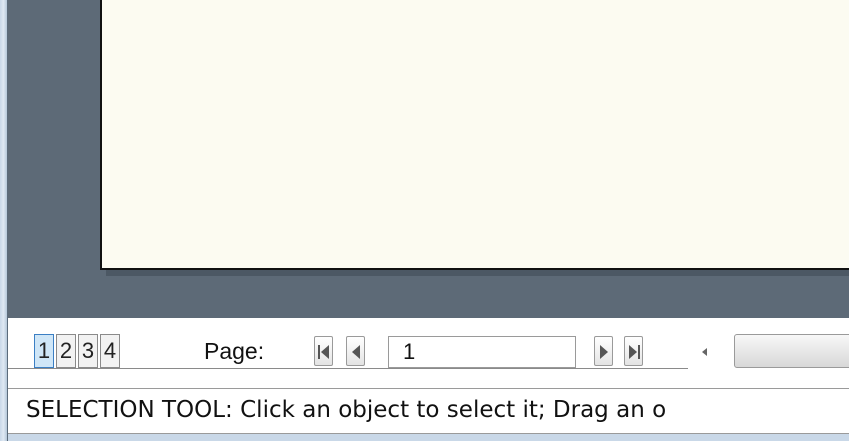 The image size is (849, 441). I want to click on first-page-icon, so click(323, 352).